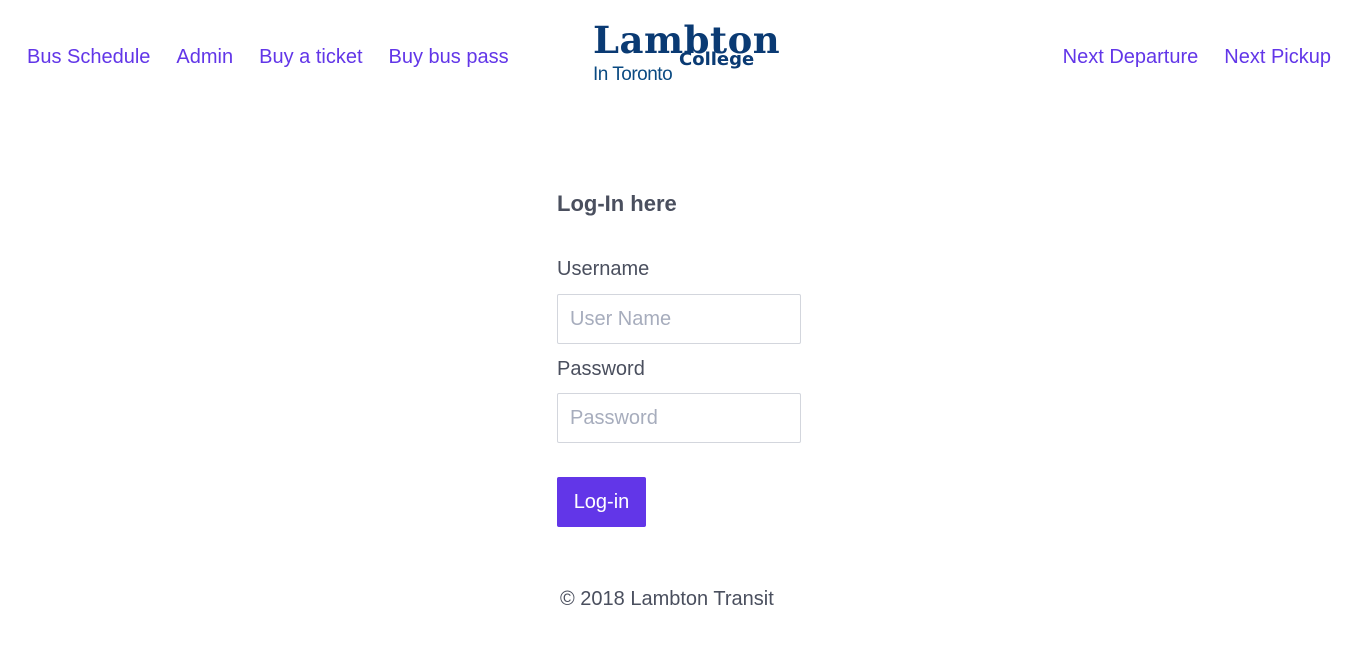 The image size is (1350, 654). Describe the element at coordinates (633, 74) in the screenshot. I see `logo-city: In Toronto` at that location.